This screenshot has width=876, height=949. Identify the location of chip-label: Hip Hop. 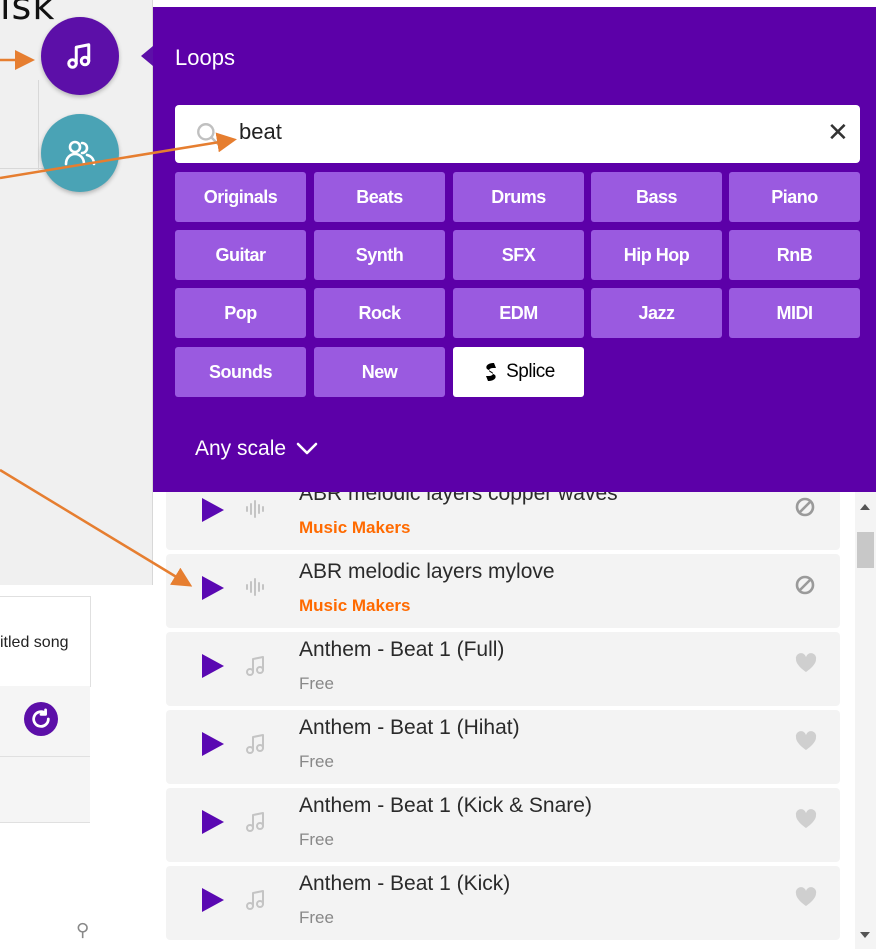
(656, 254).